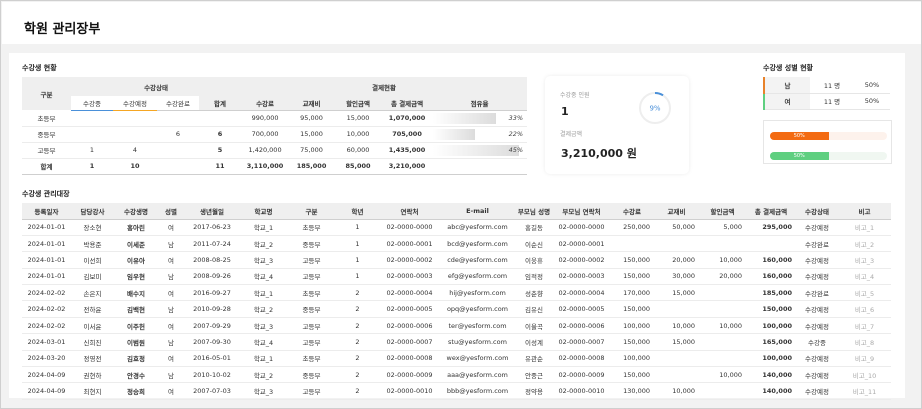 The height and width of the screenshot is (409, 922). I want to click on total-share, so click(480, 166).